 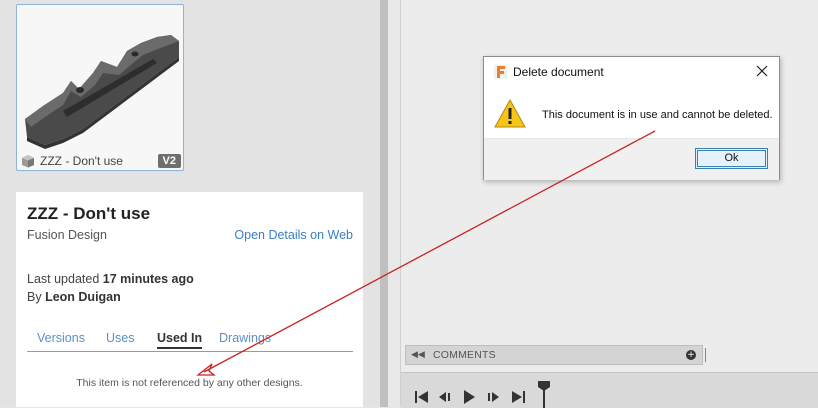 What do you see at coordinates (493, 397) in the screenshot?
I see `step-forward-icon` at bounding box center [493, 397].